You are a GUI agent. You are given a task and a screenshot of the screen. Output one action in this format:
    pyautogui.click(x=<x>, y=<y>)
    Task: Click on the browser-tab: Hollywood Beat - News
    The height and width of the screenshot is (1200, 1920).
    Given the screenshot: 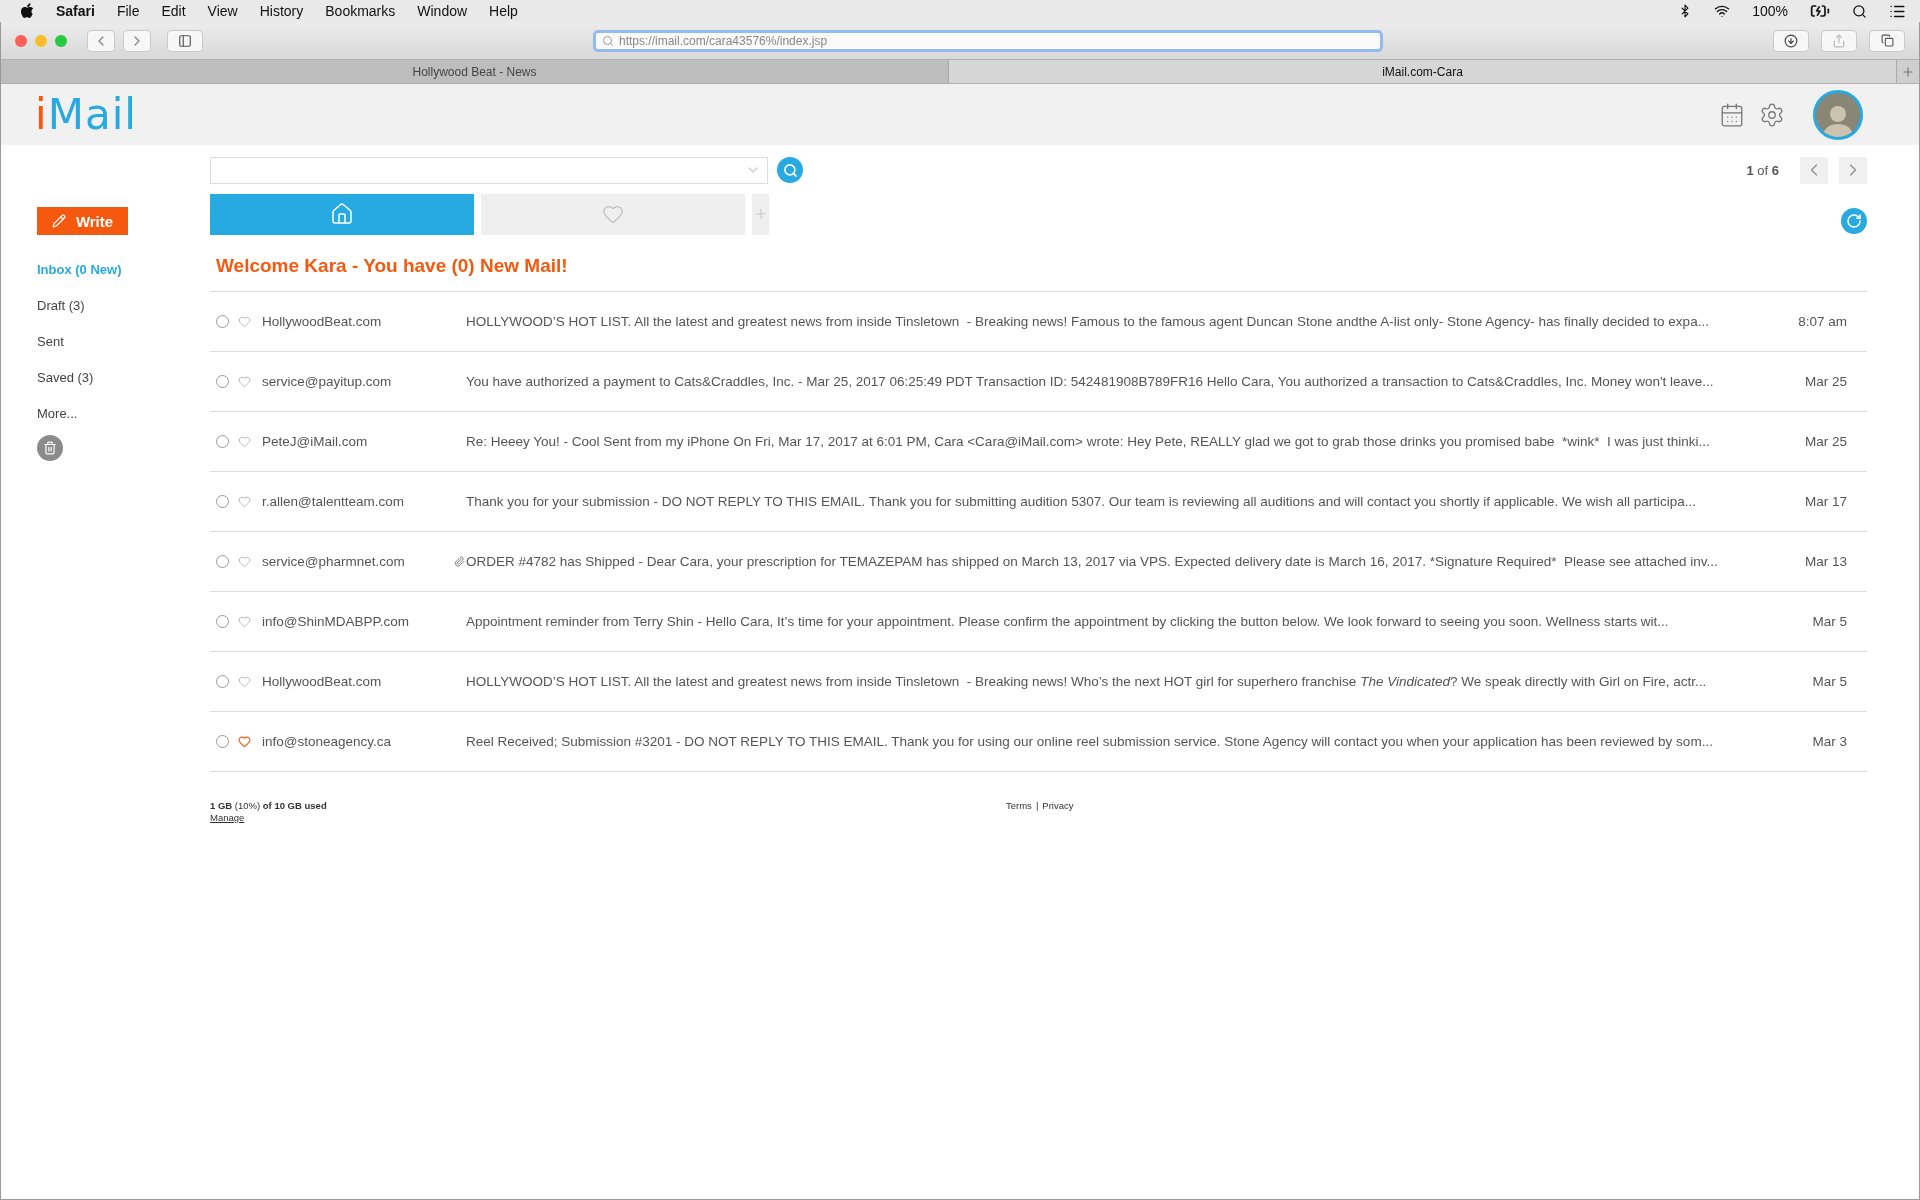 What is the action you would take?
    pyautogui.click(x=475, y=71)
    